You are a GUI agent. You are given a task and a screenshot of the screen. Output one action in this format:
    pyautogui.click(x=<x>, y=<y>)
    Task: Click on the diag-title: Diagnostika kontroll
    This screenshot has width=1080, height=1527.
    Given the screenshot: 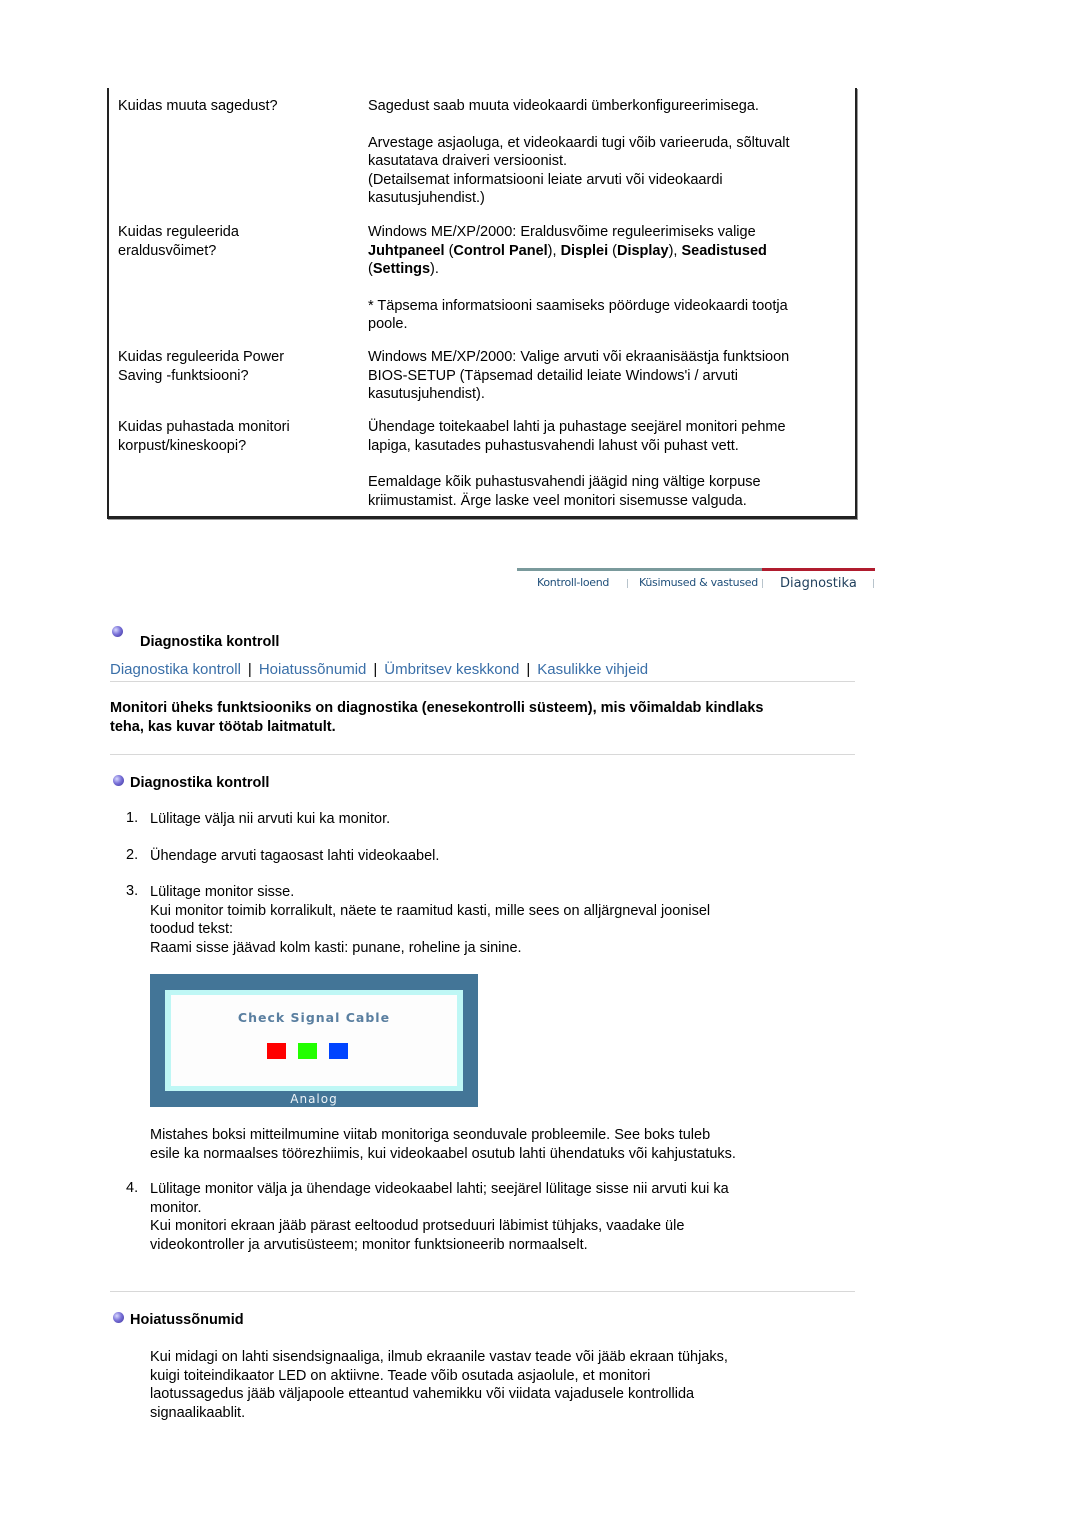 What is the action you would take?
    pyautogui.click(x=200, y=783)
    